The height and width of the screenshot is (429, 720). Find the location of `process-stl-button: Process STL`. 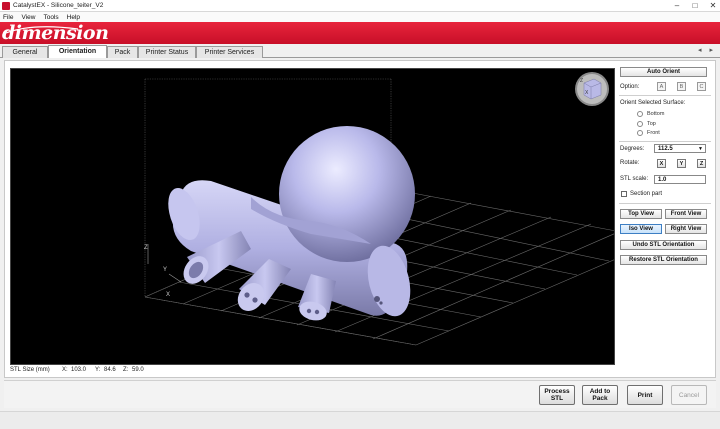

process-stl-button: Process STL is located at coordinates (557, 395).